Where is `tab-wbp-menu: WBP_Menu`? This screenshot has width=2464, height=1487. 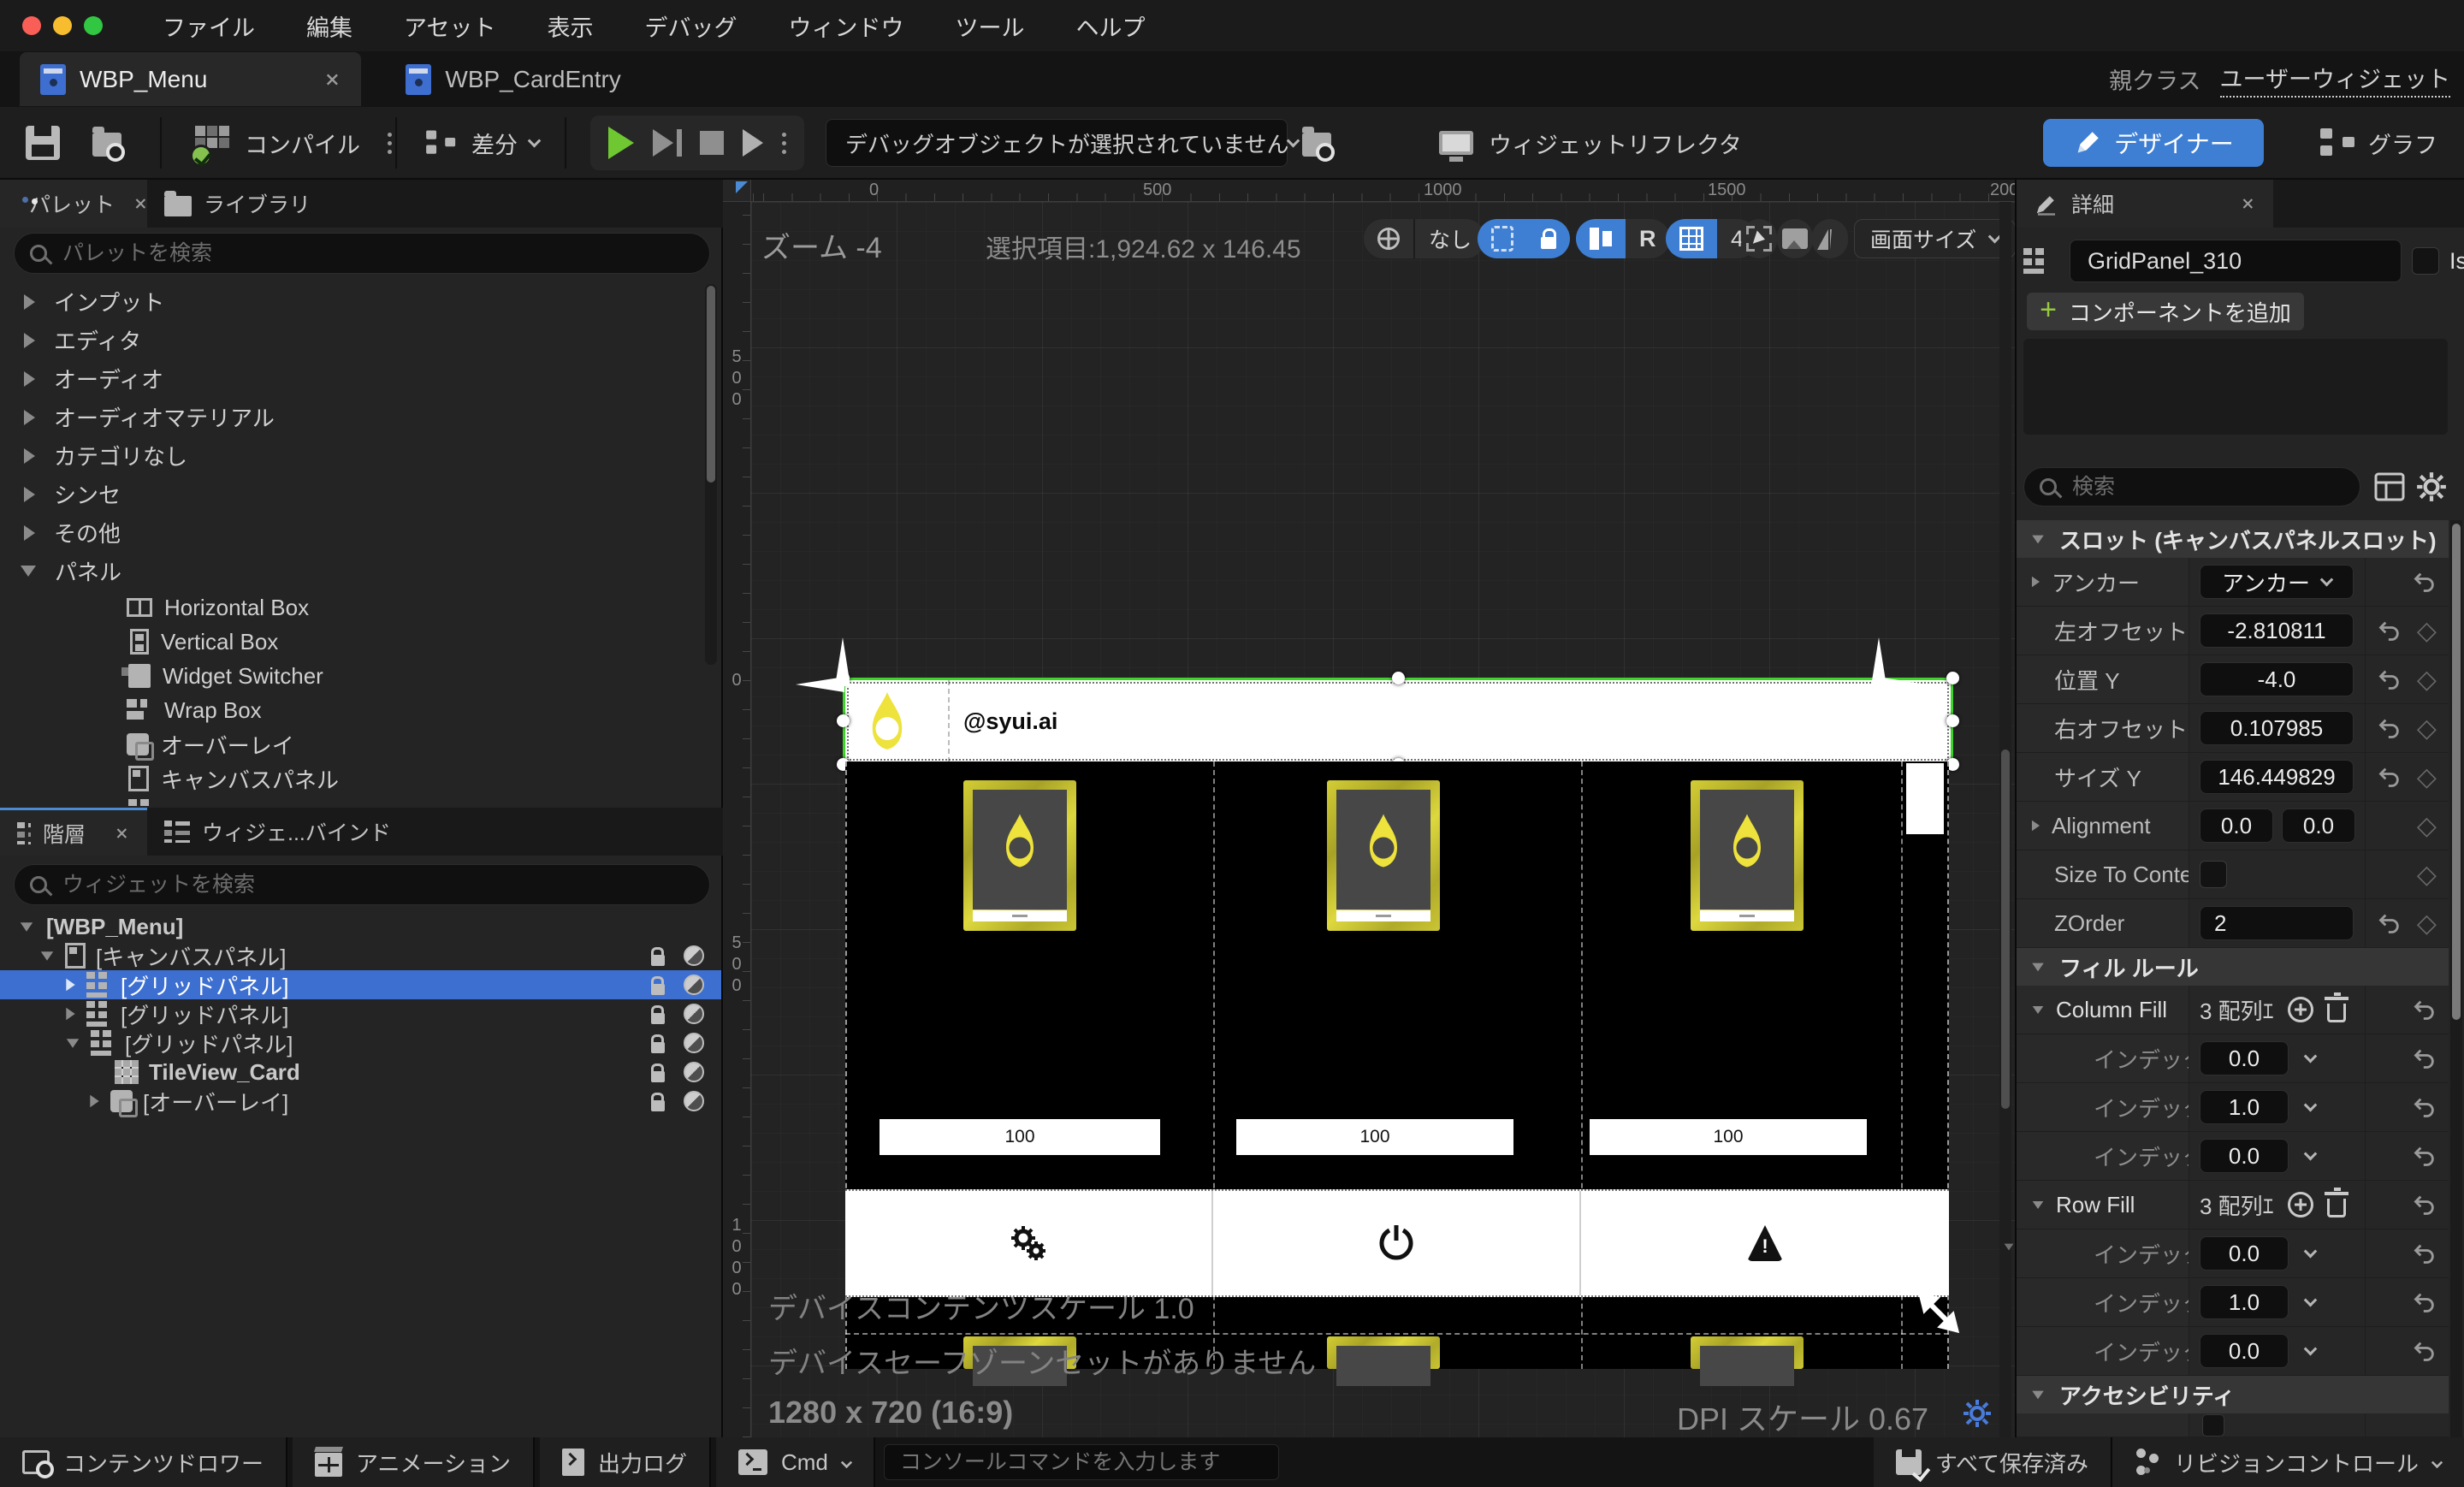 tab-wbp-menu: WBP_Menu is located at coordinates (191, 79).